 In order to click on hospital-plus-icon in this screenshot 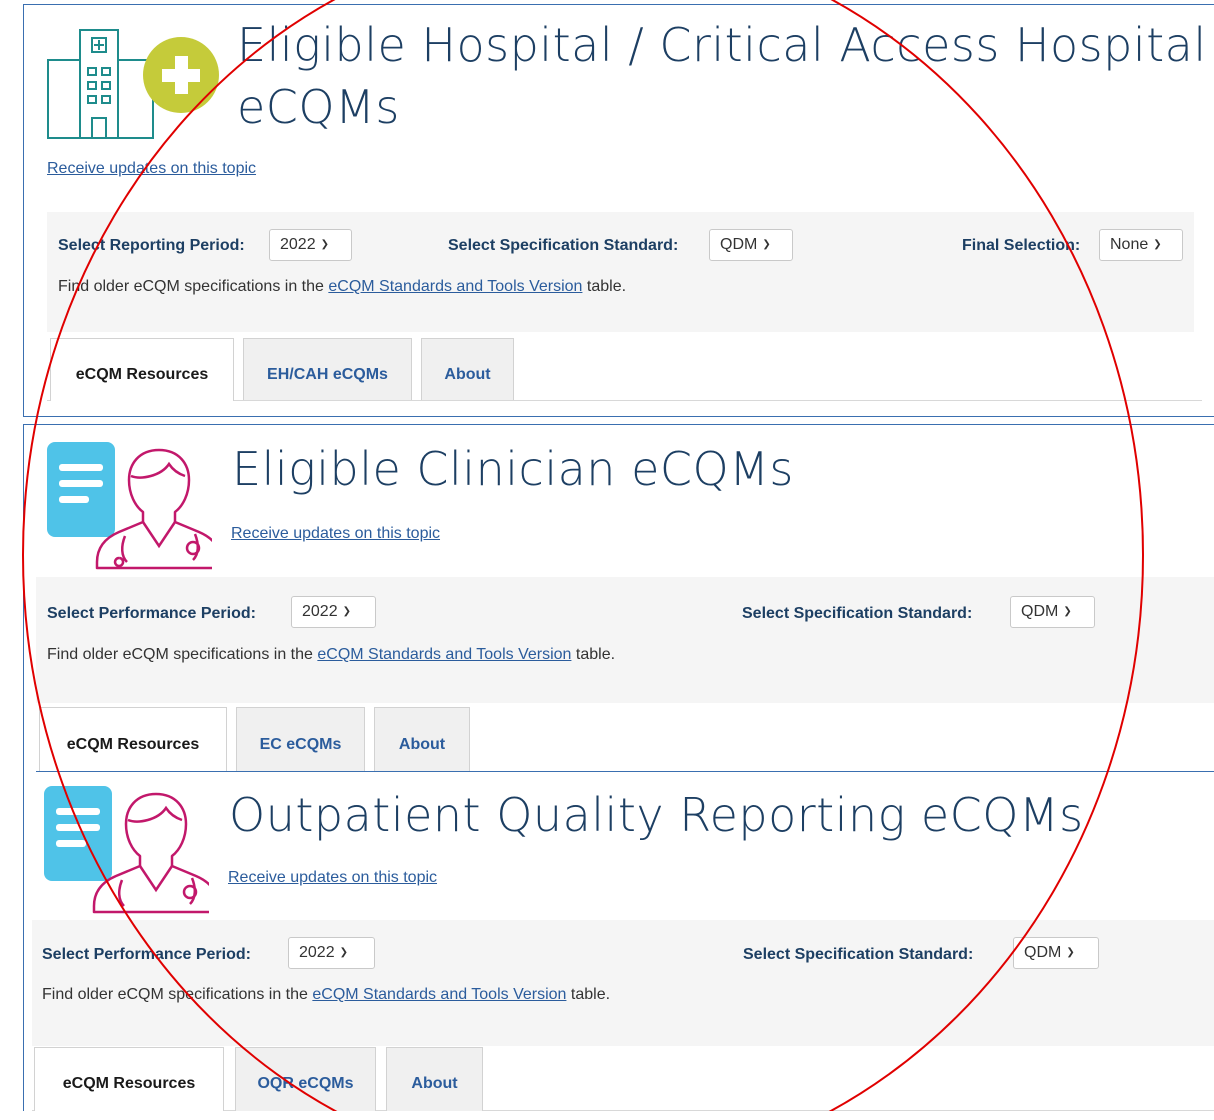, I will do `click(133, 84)`.